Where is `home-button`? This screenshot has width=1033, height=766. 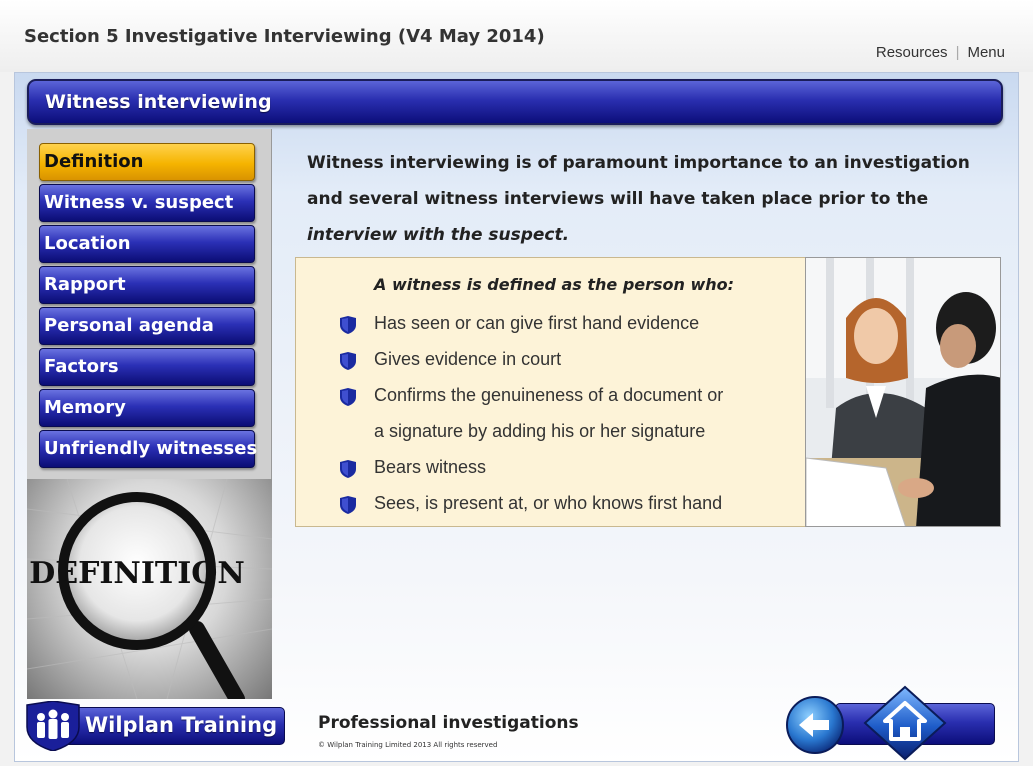
home-button is located at coordinates (905, 723).